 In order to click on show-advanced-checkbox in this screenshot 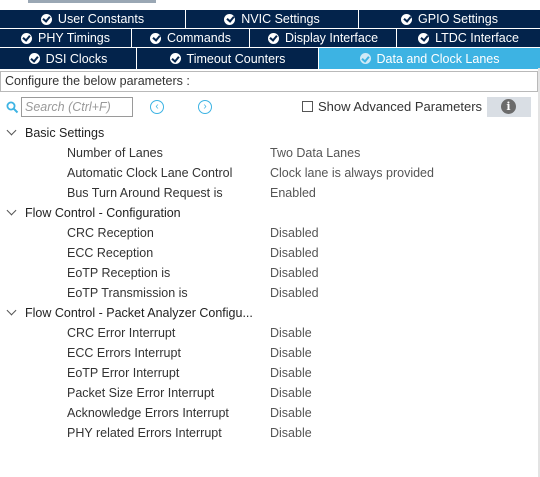, I will do `click(307, 106)`.